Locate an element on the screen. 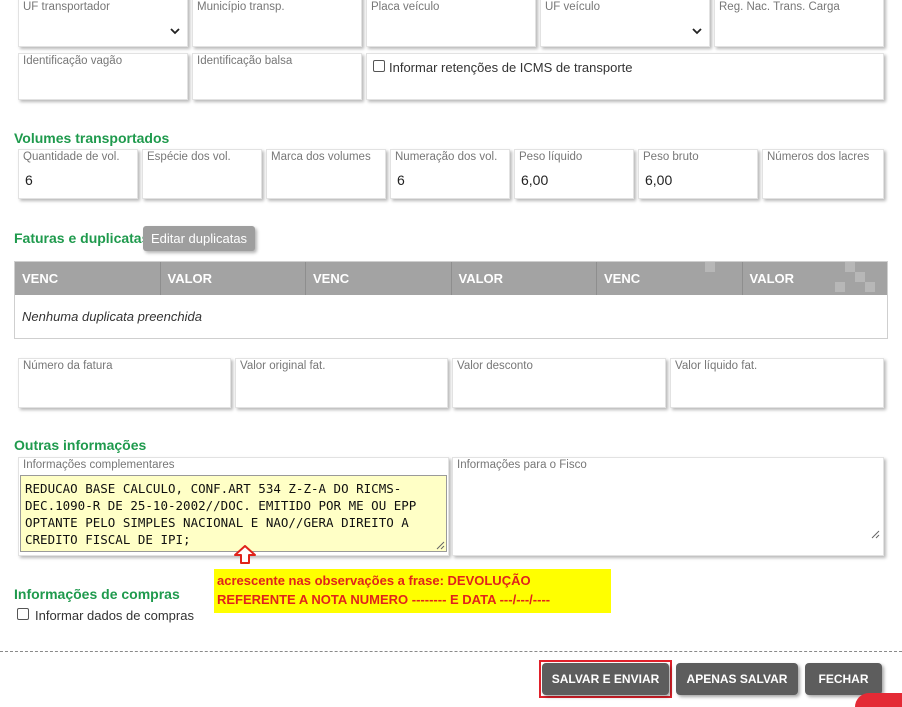 This screenshot has height=707, width=902. quantidade-vol-value: 6 is located at coordinates (29, 180).